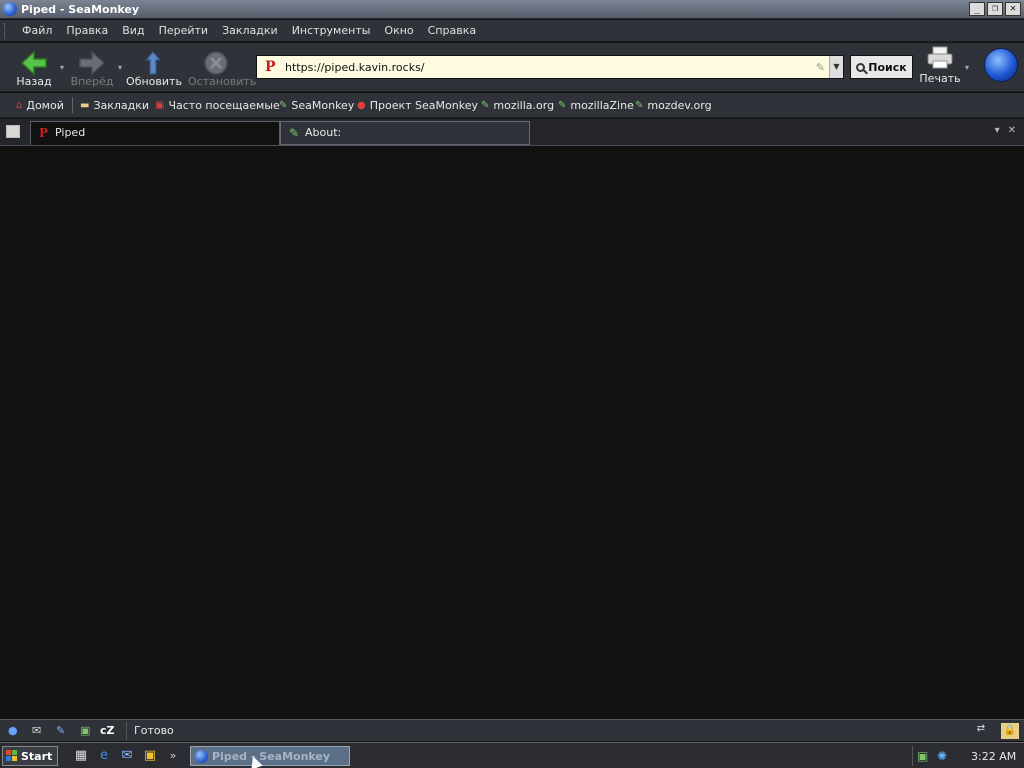 The image size is (1024, 768). I want to click on bookmark-mozilla-org: ✎ mozilla.org, so click(517, 105).